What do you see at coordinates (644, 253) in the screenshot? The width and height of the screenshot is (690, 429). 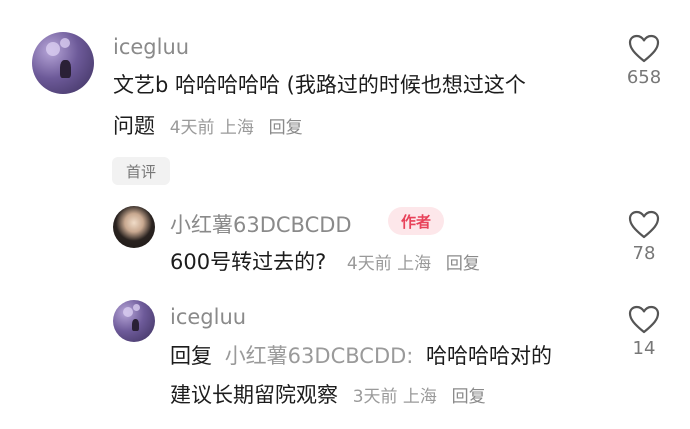 I see `like-count: 78` at bounding box center [644, 253].